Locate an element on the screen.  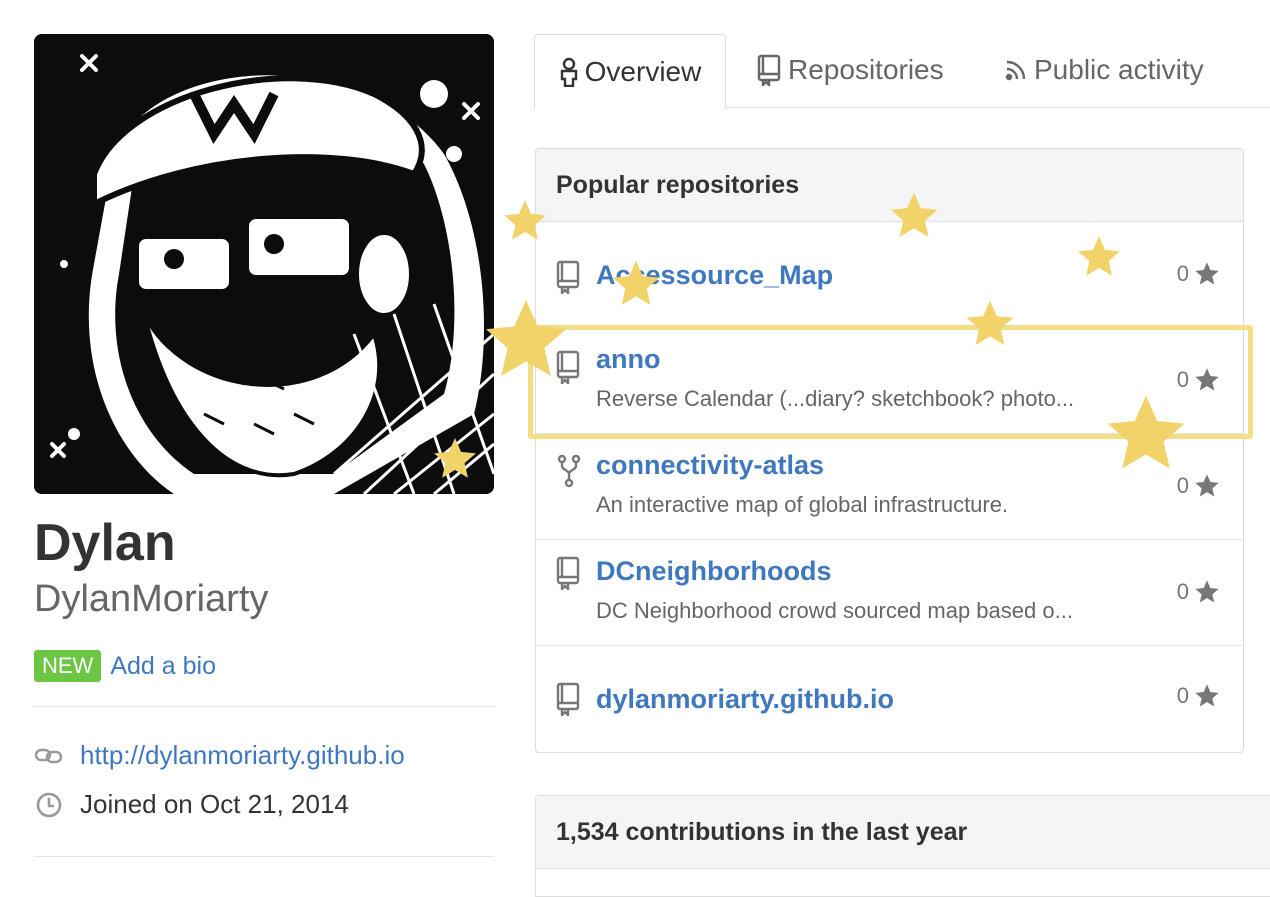
repo-link: connectivity-atlas is located at coordinates (710, 465).